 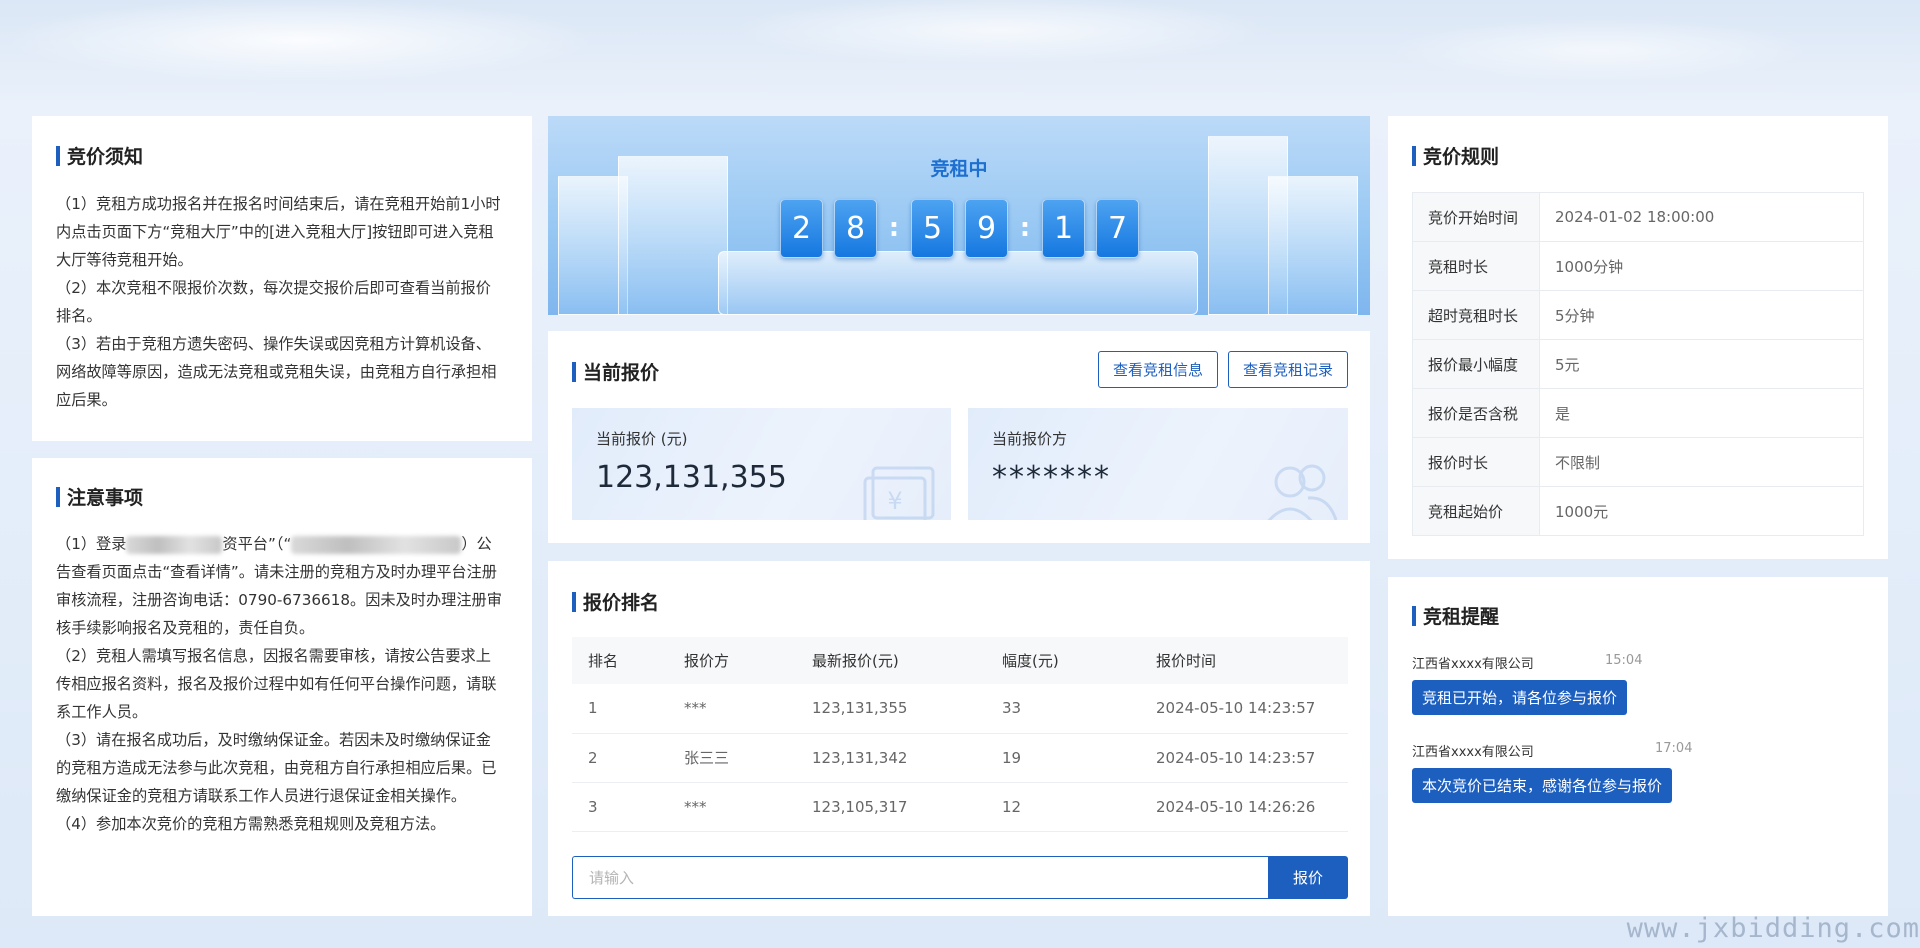 What do you see at coordinates (615, 371) in the screenshot?
I see `current-bid-title: 当前报价` at bounding box center [615, 371].